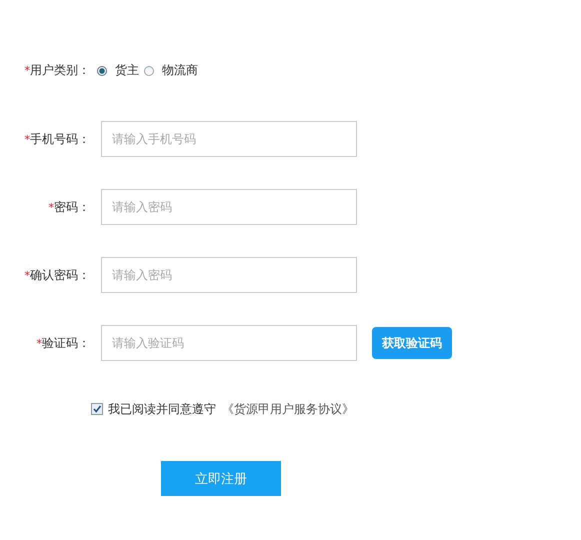 This screenshot has width=581, height=540. I want to click on field-label: 手机号码：, so click(60, 139).